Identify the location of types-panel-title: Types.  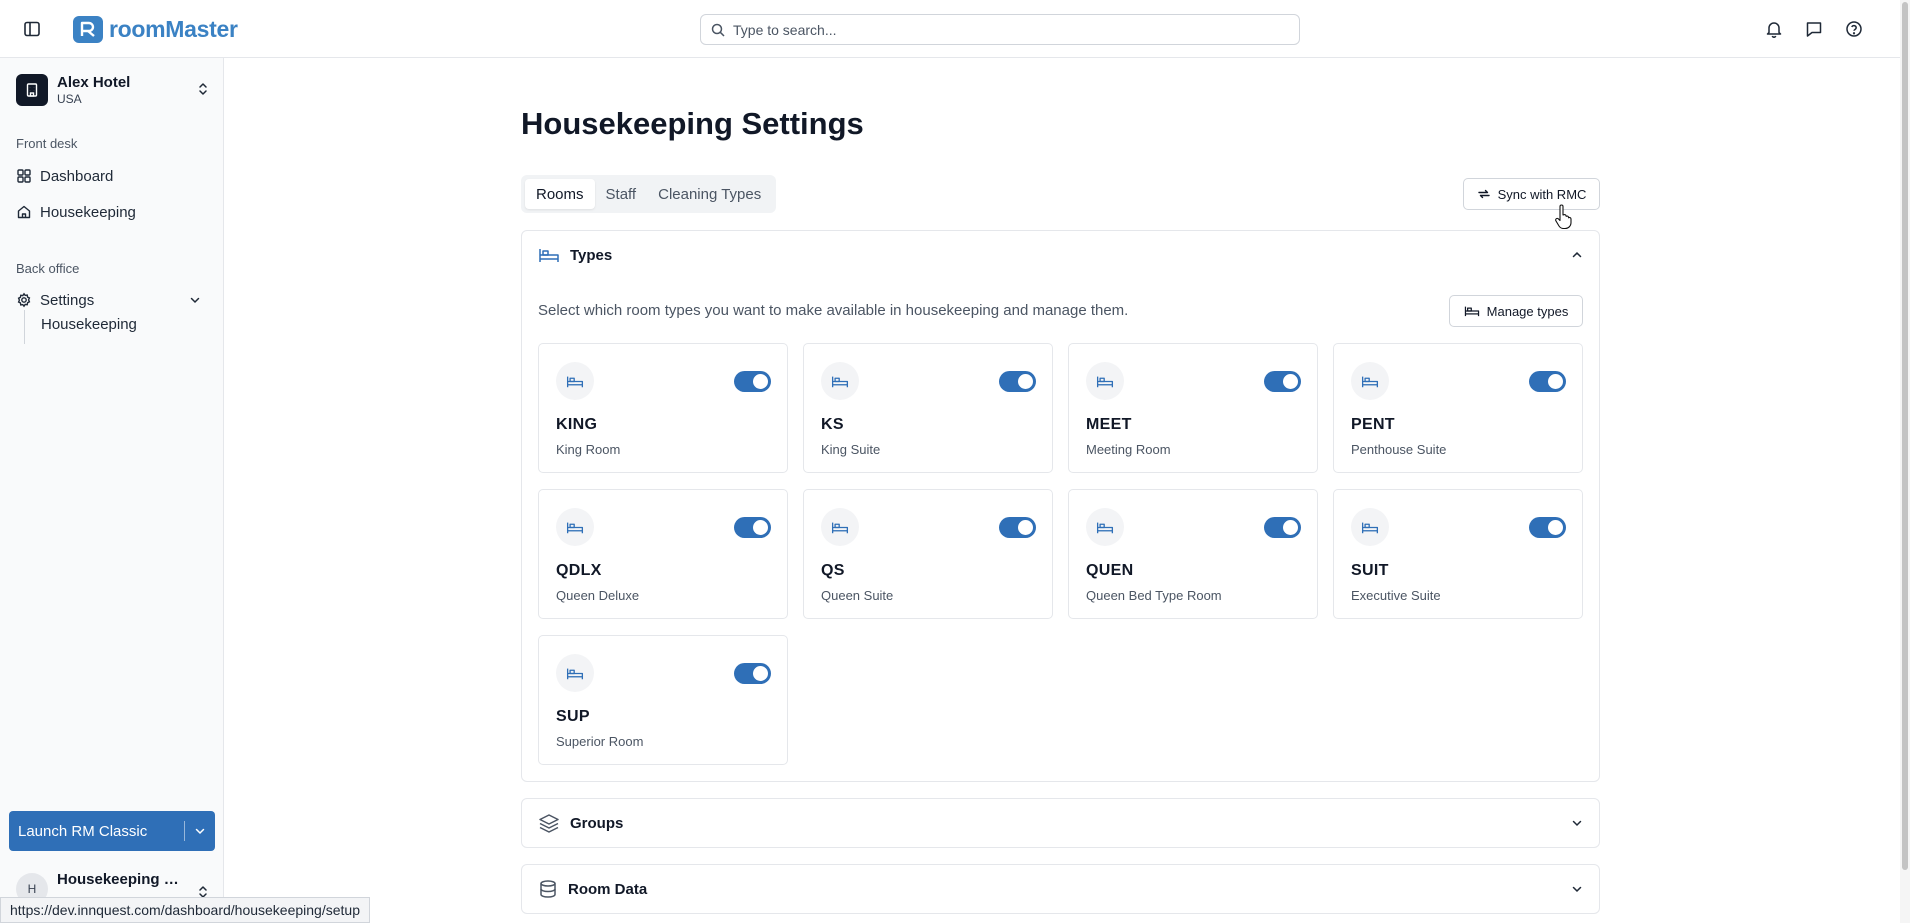
(591, 255).